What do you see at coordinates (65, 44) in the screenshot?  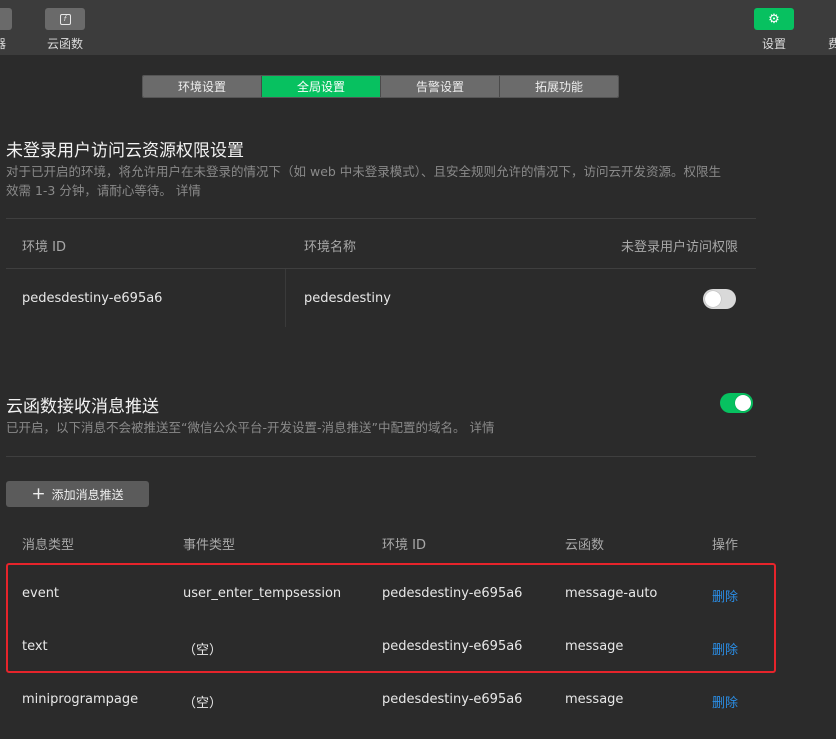 I see `cloud-function-label: 云函数` at bounding box center [65, 44].